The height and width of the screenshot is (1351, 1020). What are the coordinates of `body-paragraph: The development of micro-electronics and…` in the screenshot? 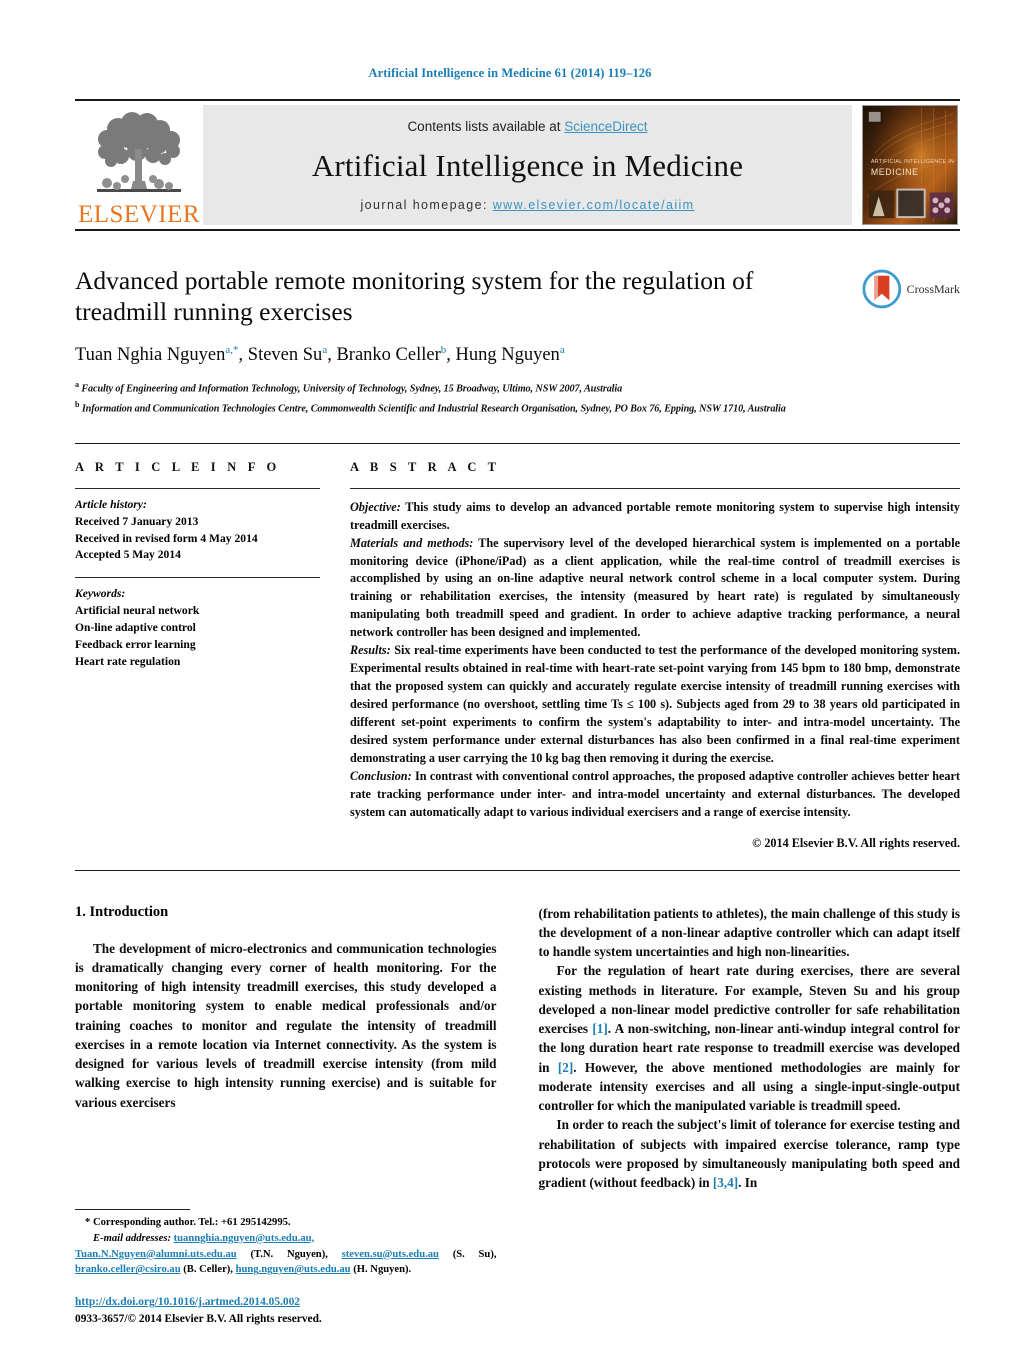 It's located at (286, 1025).